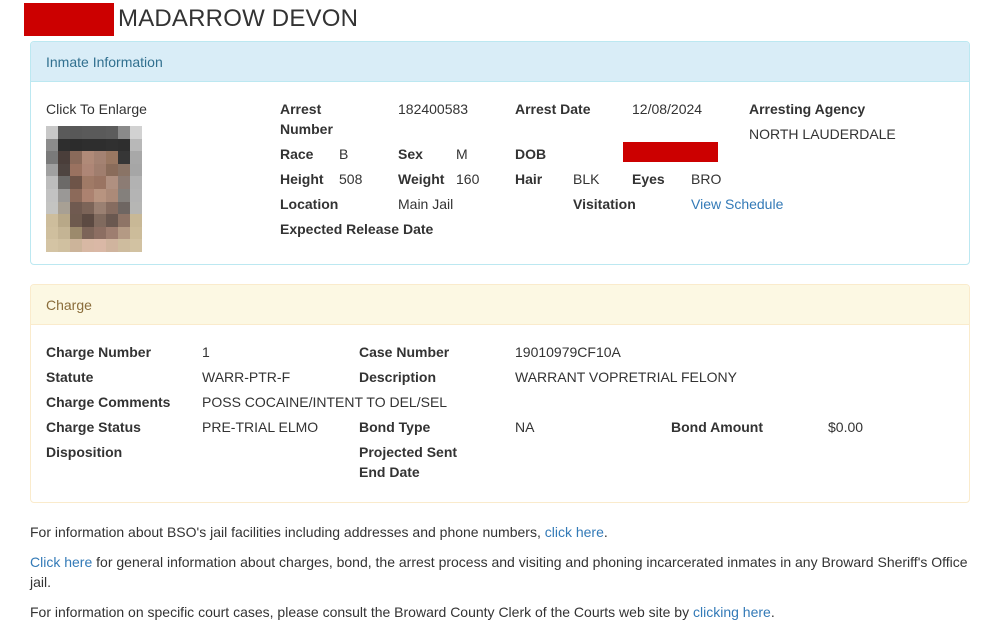 The width and height of the screenshot is (1000, 625). What do you see at coordinates (70, 377) in the screenshot?
I see `statute-label: Statute` at bounding box center [70, 377].